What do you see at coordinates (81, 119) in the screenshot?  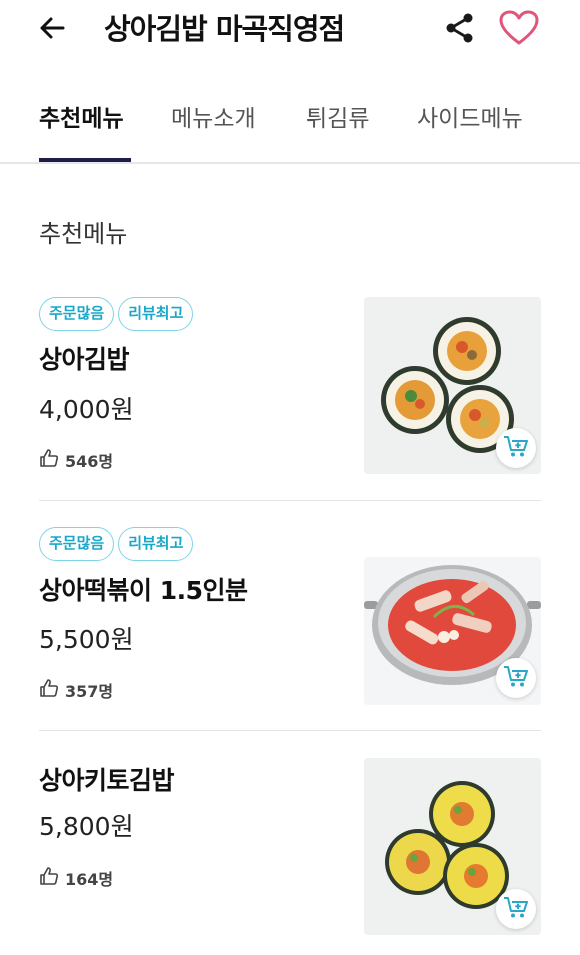 I see `tab-recommended: 추천메뉴` at bounding box center [81, 119].